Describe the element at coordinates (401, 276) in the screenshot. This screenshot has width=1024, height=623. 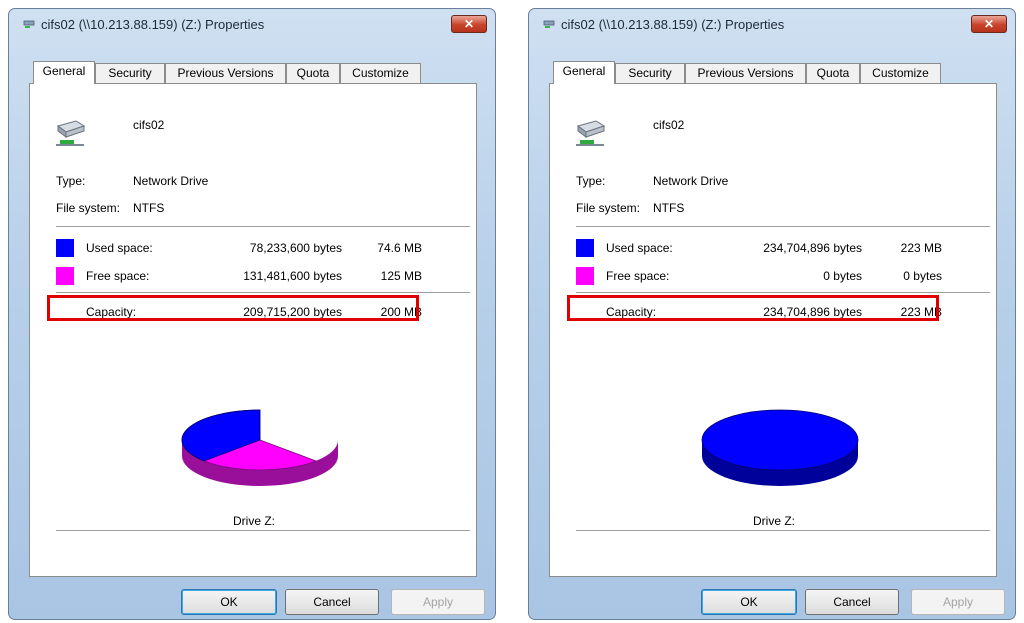
I see `free-space-size: 125 MB` at that location.